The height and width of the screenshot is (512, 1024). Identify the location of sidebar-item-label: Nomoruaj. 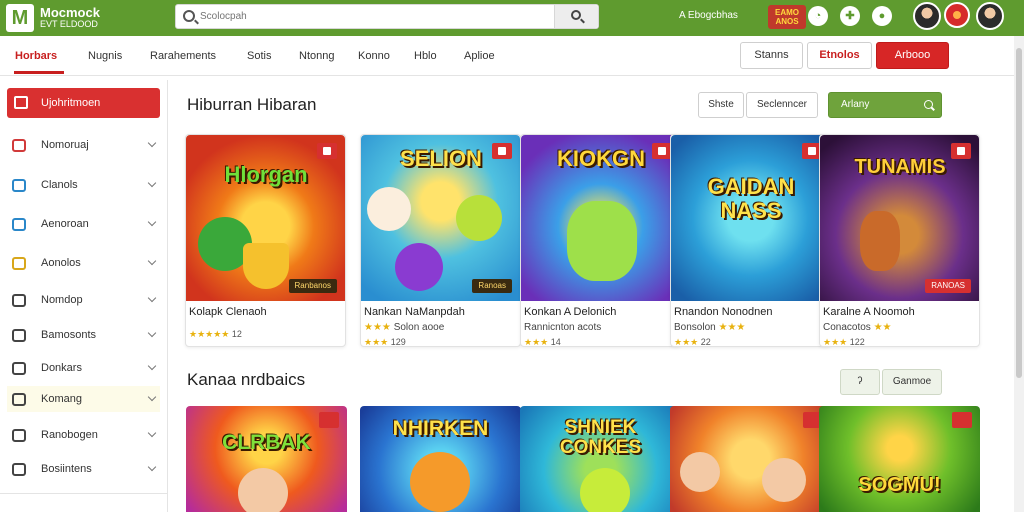
(65, 145).